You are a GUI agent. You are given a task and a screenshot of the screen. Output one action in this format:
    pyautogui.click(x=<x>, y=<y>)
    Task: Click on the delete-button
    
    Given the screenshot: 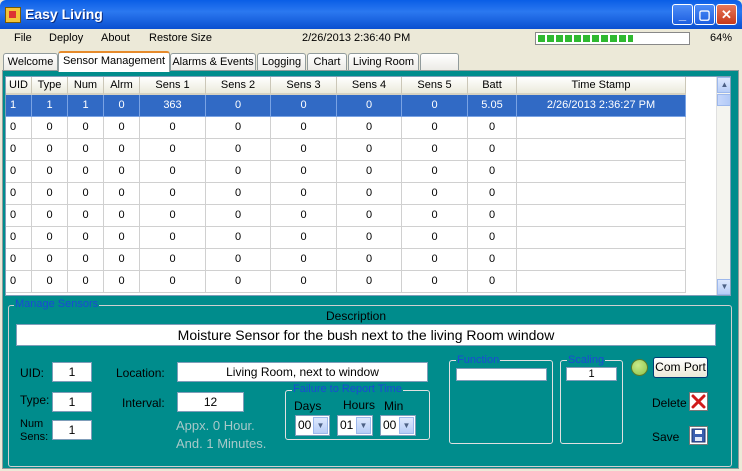 What is the action you would take?
    pyautogui.click(x=698, y=401)
    